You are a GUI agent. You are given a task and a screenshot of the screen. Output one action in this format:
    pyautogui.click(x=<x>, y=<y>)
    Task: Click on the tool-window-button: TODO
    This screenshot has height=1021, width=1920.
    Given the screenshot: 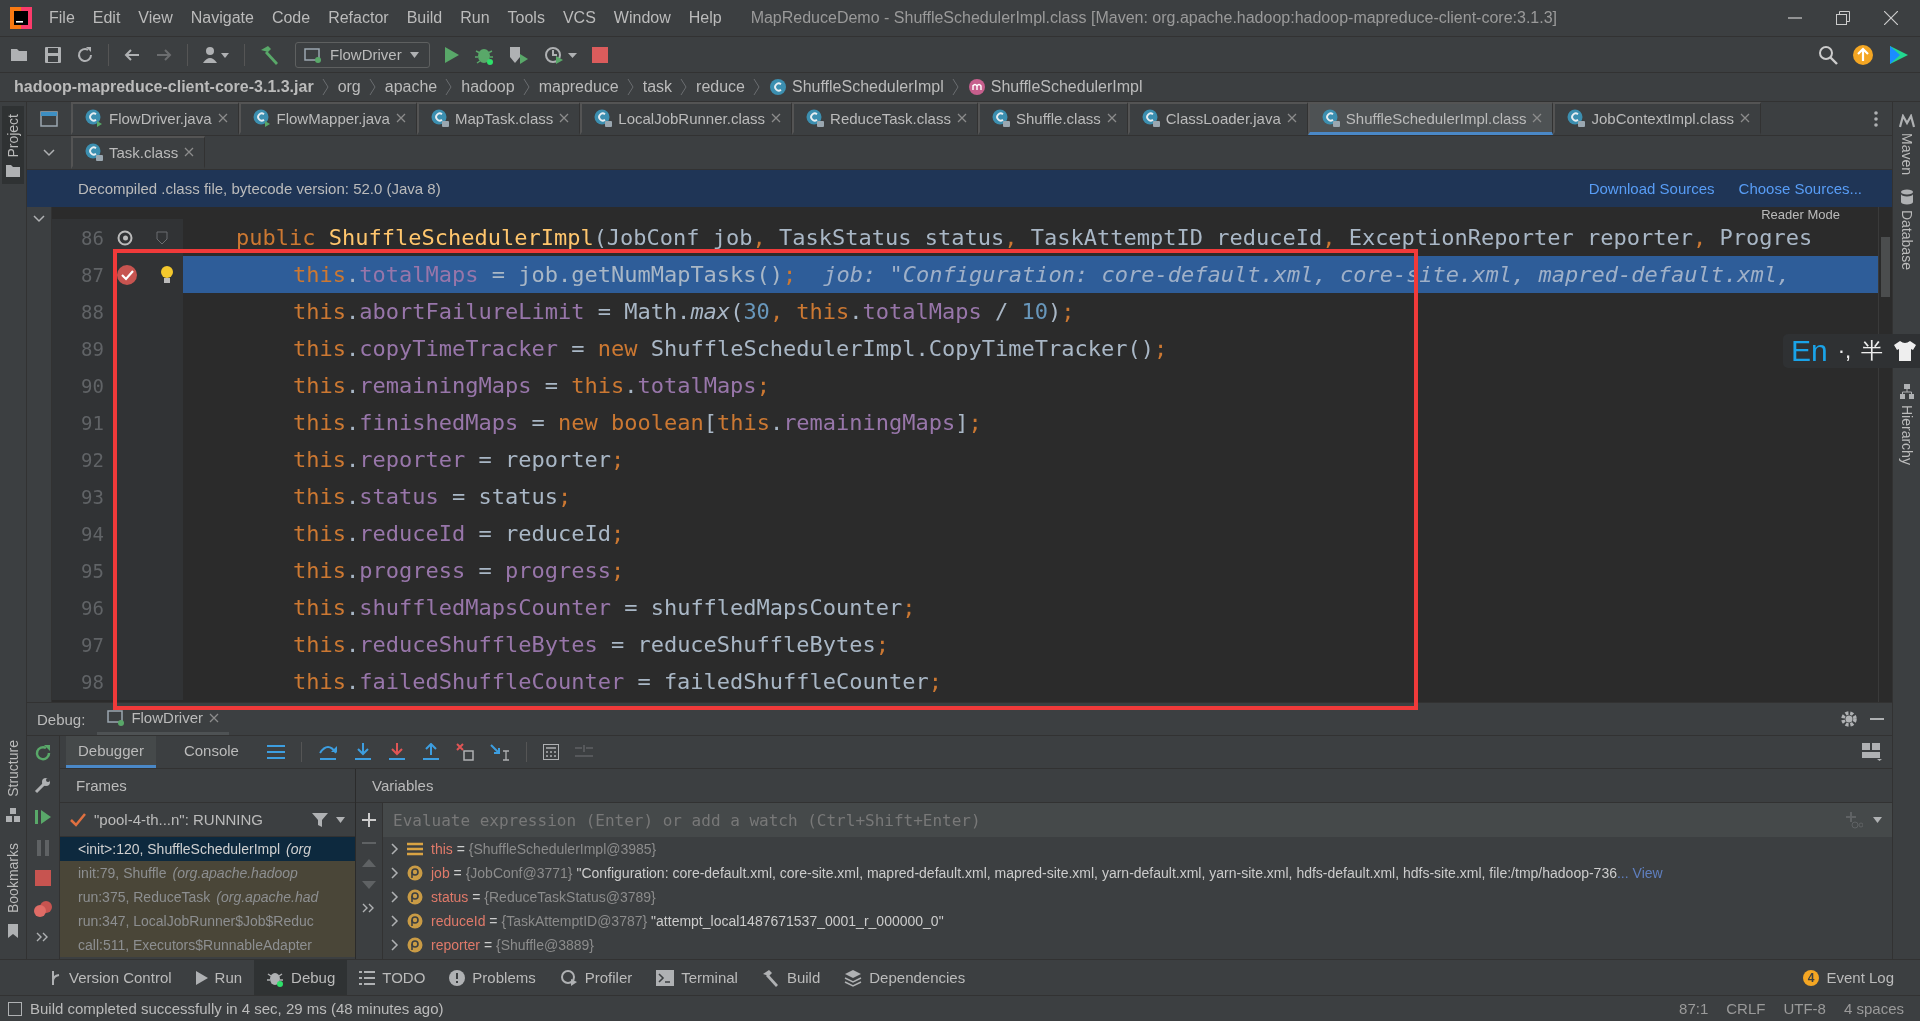 What is the action you would take?
    pyautogui.click(x=392, y=977)
    